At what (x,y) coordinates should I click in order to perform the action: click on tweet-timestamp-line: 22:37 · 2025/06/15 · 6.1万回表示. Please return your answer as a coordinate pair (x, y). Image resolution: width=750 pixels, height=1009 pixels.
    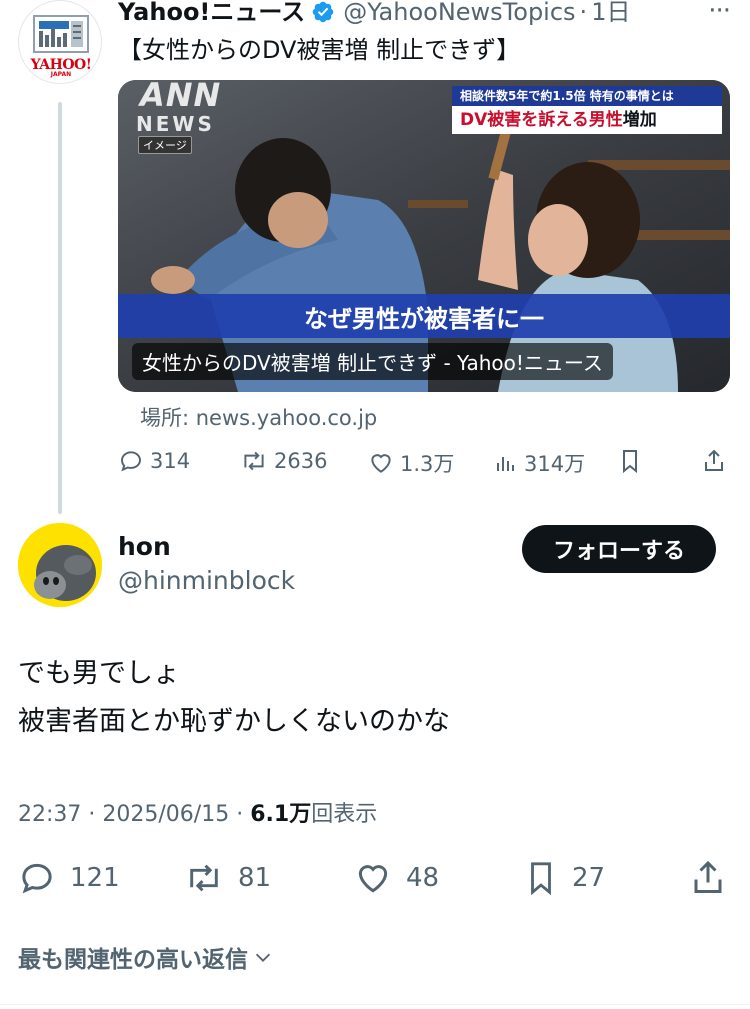
    Looking at the image, I should click on (197, 812).